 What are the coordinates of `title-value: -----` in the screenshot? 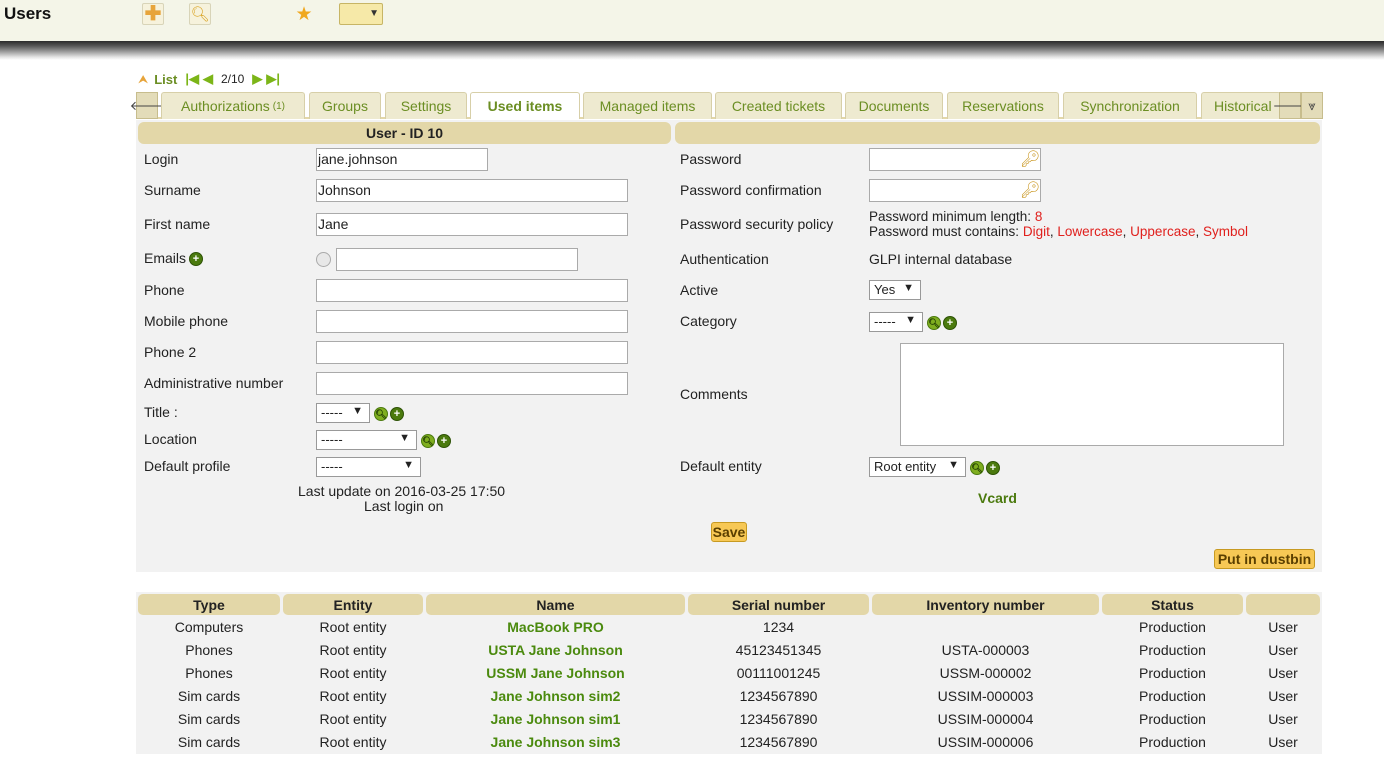 It's located at (332, 412).